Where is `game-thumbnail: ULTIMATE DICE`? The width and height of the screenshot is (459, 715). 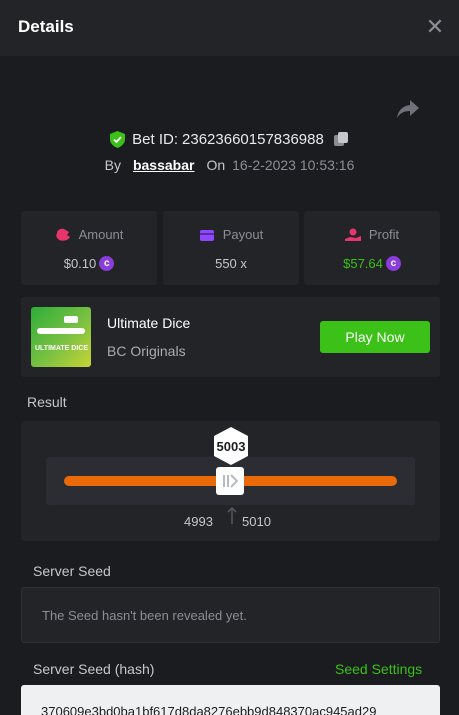 game-thumbnail: ULTIMATE DICE is located at coordinates (61, 337).